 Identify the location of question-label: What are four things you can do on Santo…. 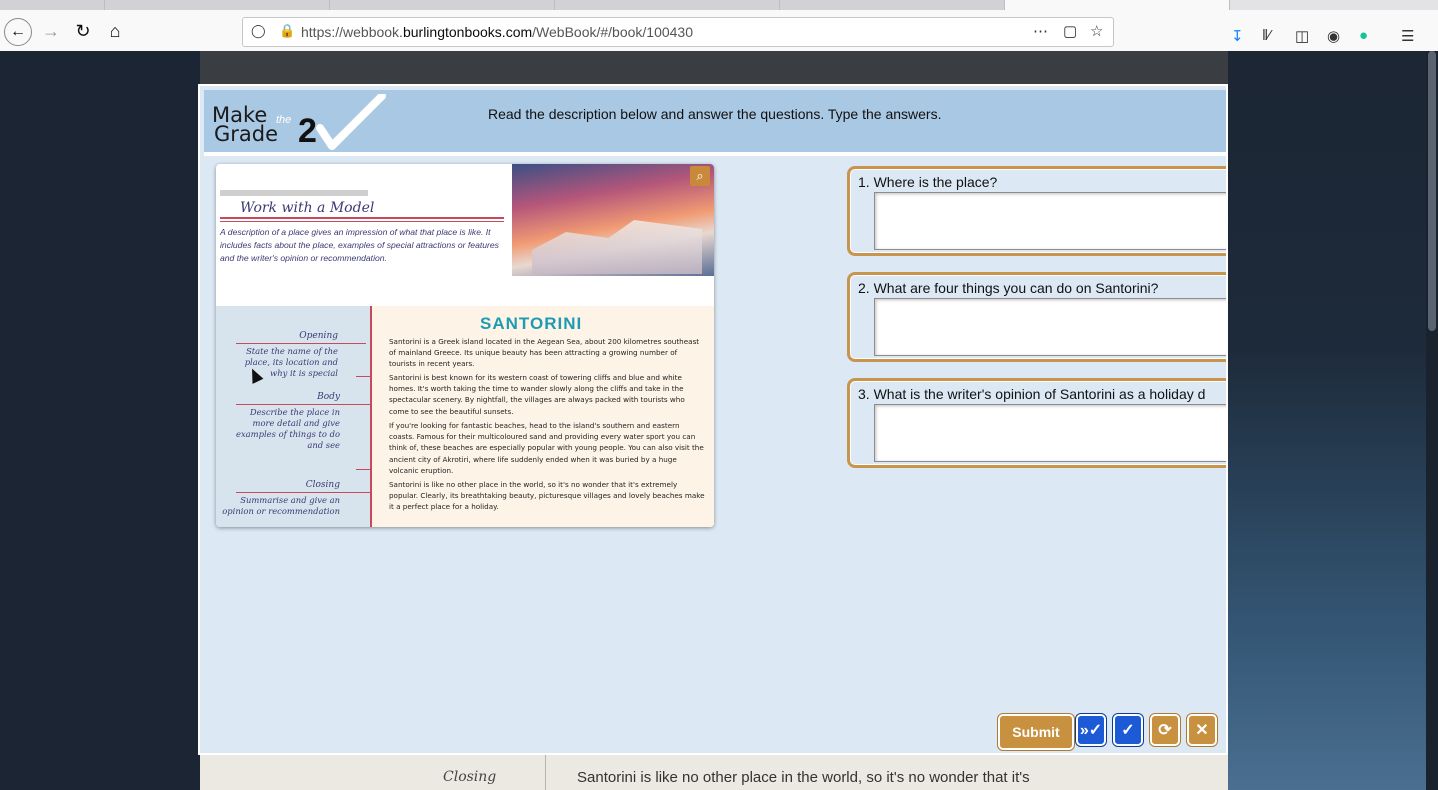
(1016, 288).